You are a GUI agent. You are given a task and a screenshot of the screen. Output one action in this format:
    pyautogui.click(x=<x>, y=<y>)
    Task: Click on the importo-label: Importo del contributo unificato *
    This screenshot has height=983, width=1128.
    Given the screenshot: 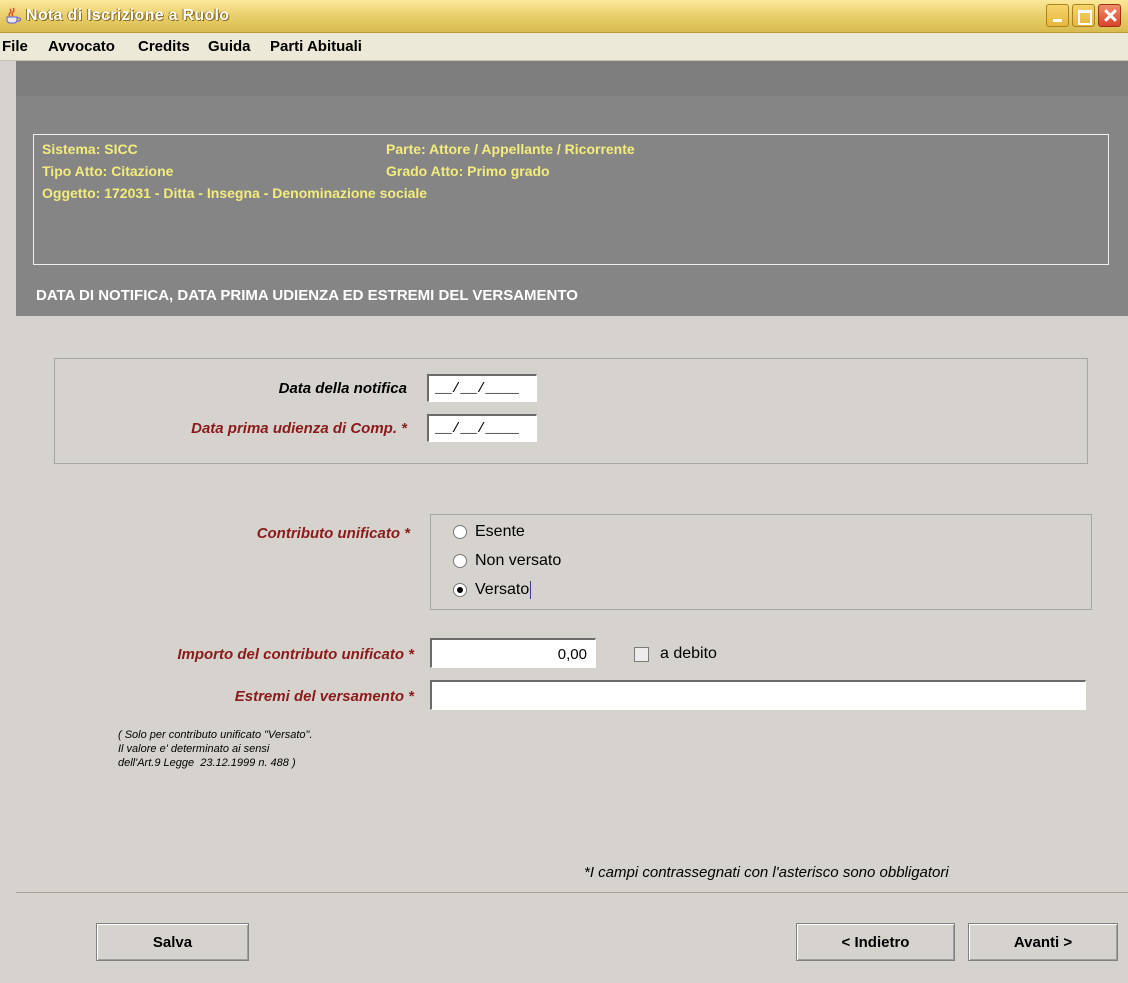 What is the action you would take?
    pyautogui.click(x=295, y=654)
    